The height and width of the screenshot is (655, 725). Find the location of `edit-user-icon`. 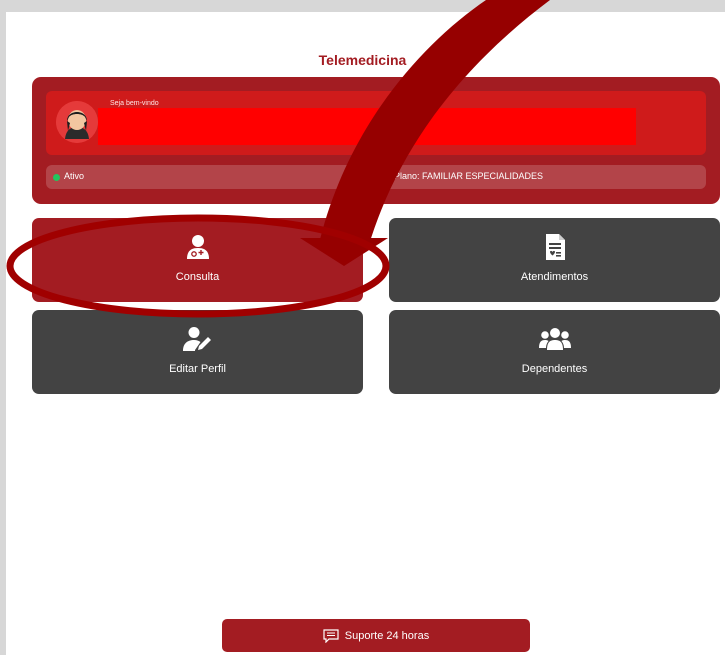

edit-user-icon is located at coordinates (198, 339).